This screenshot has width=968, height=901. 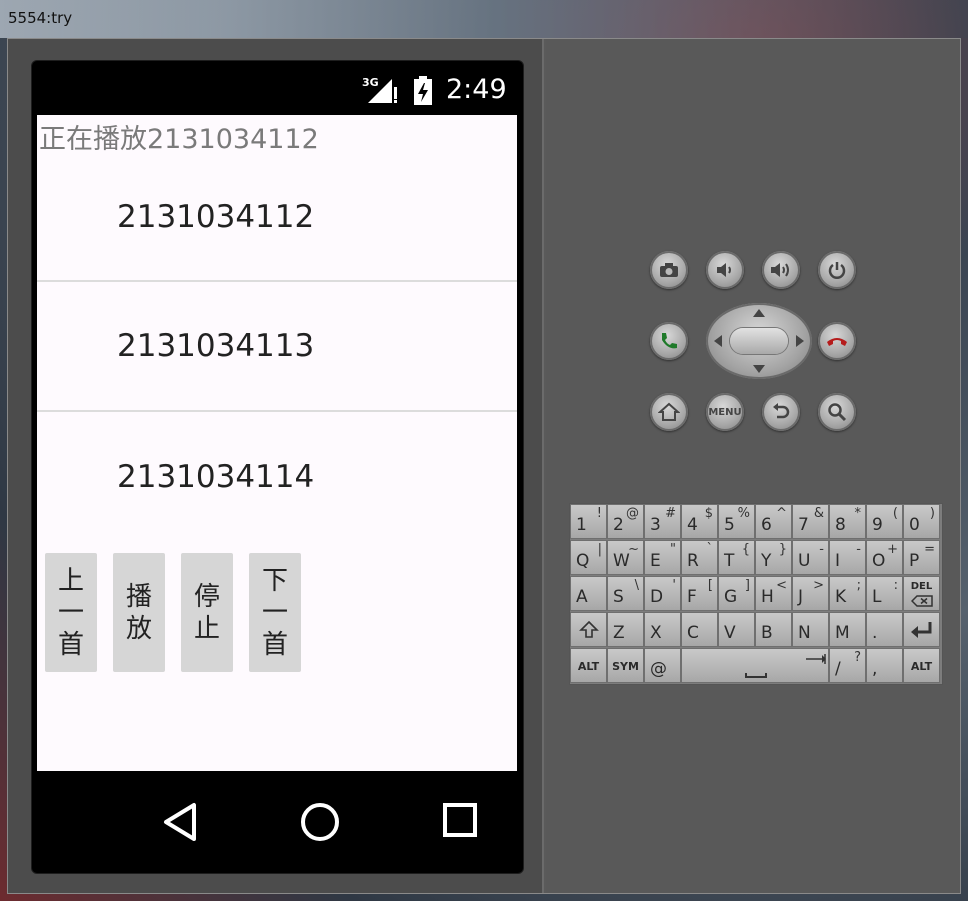 What do you see at coordinates (662, 521) in the screenshot?
I see `key-3: 3 #` at bounding box center [662, 521].